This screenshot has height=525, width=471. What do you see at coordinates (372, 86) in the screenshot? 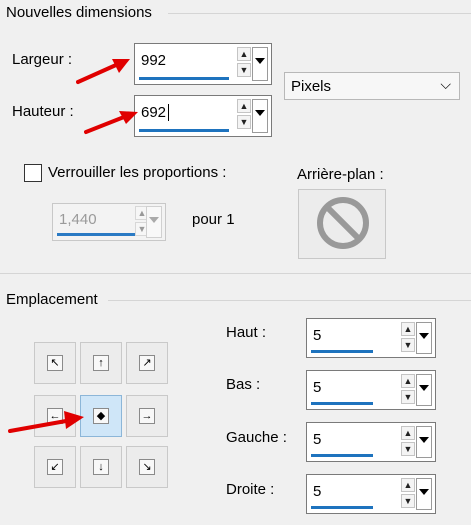
I see `units-select: Pixels ⌵` at bounding box center [372, 86].